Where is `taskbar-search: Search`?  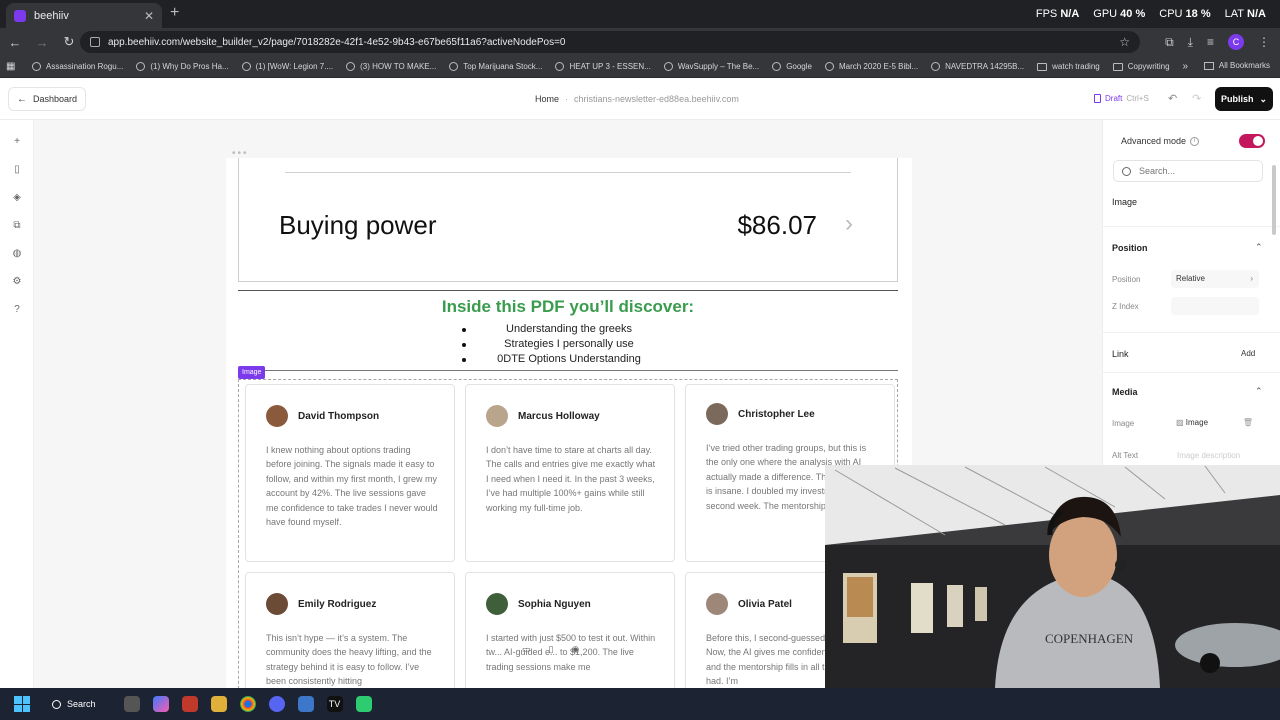
taskbar-search: Search is located at coordinates (74, 704).